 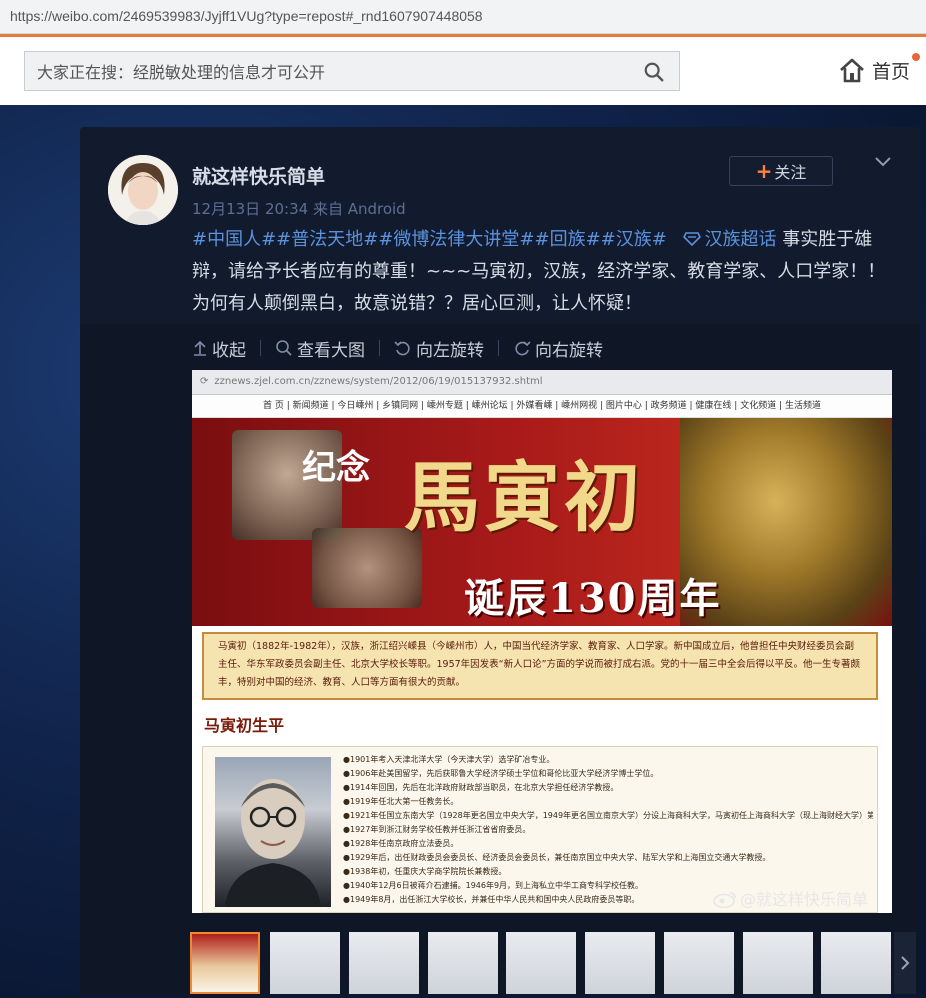 I want to click on avatar-image, so click(x=143, y=190).